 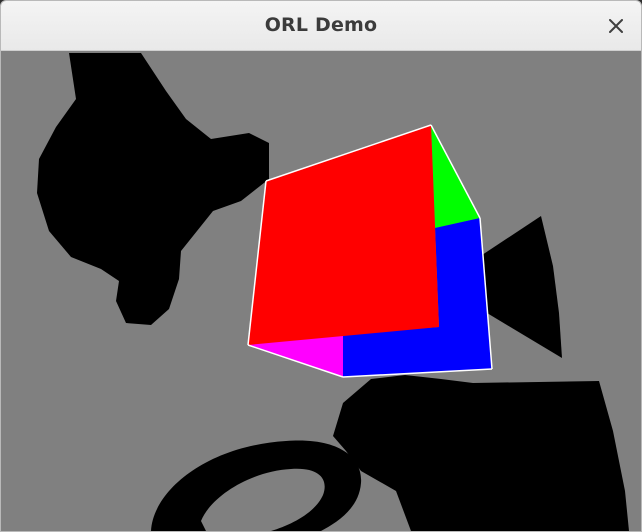 I want to click on window-title: ORL Demo, so click(x=321, y=25).